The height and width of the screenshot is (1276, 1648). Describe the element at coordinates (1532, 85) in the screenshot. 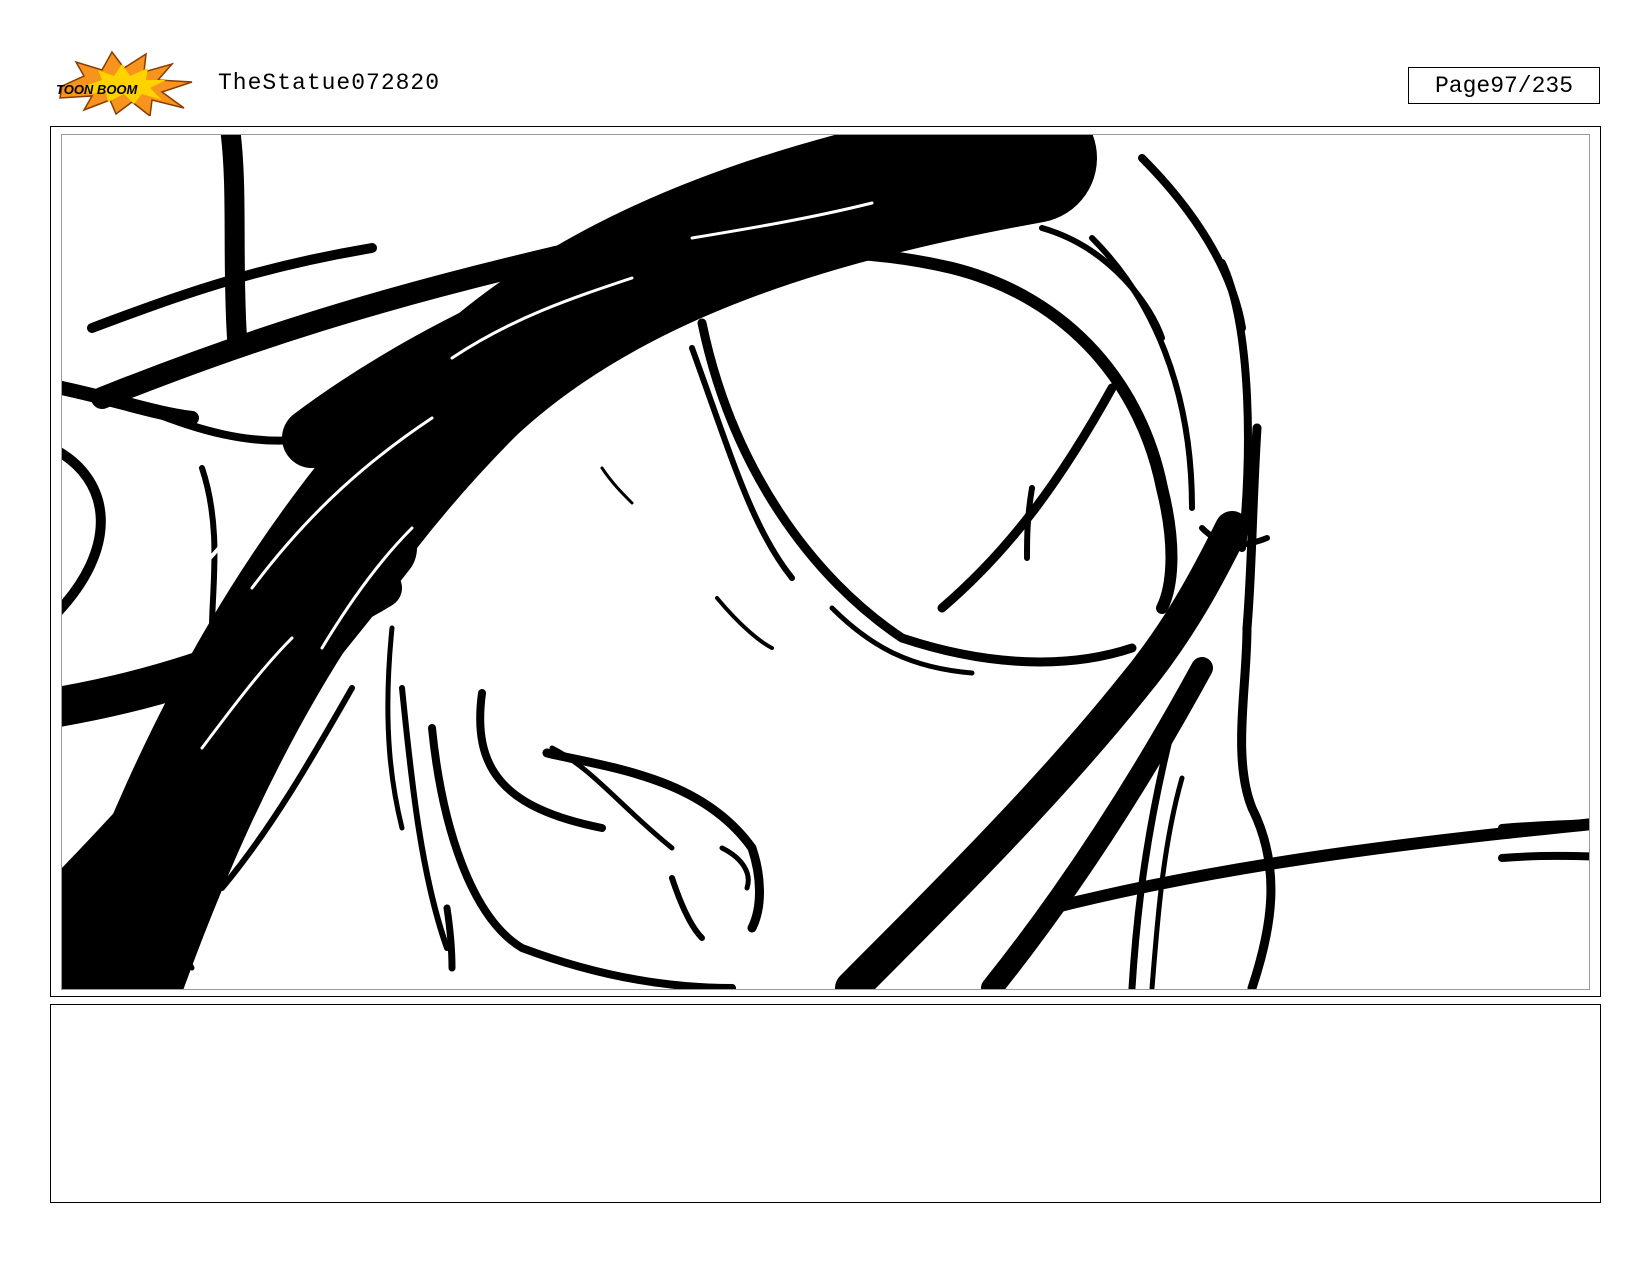

I see `page-number: 97/235` at that location.